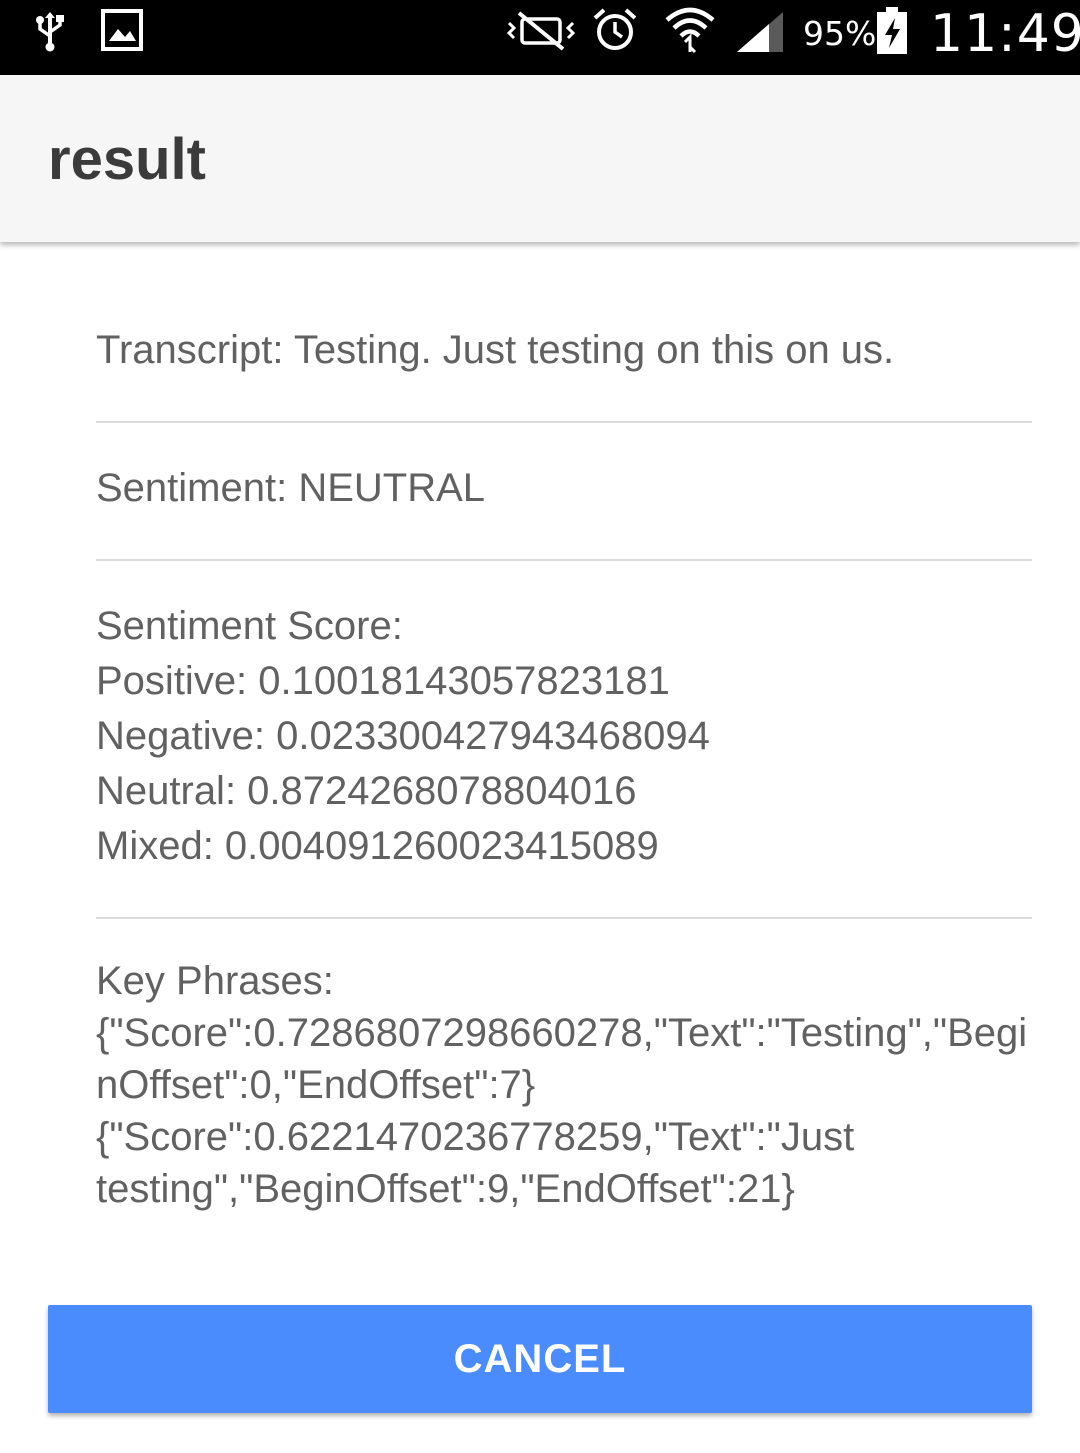 The height and width of the screenshot is (1453, 1080). Describe the element at coordinates (127, 159) in the screenshot. I see `page-title: result` at that location.